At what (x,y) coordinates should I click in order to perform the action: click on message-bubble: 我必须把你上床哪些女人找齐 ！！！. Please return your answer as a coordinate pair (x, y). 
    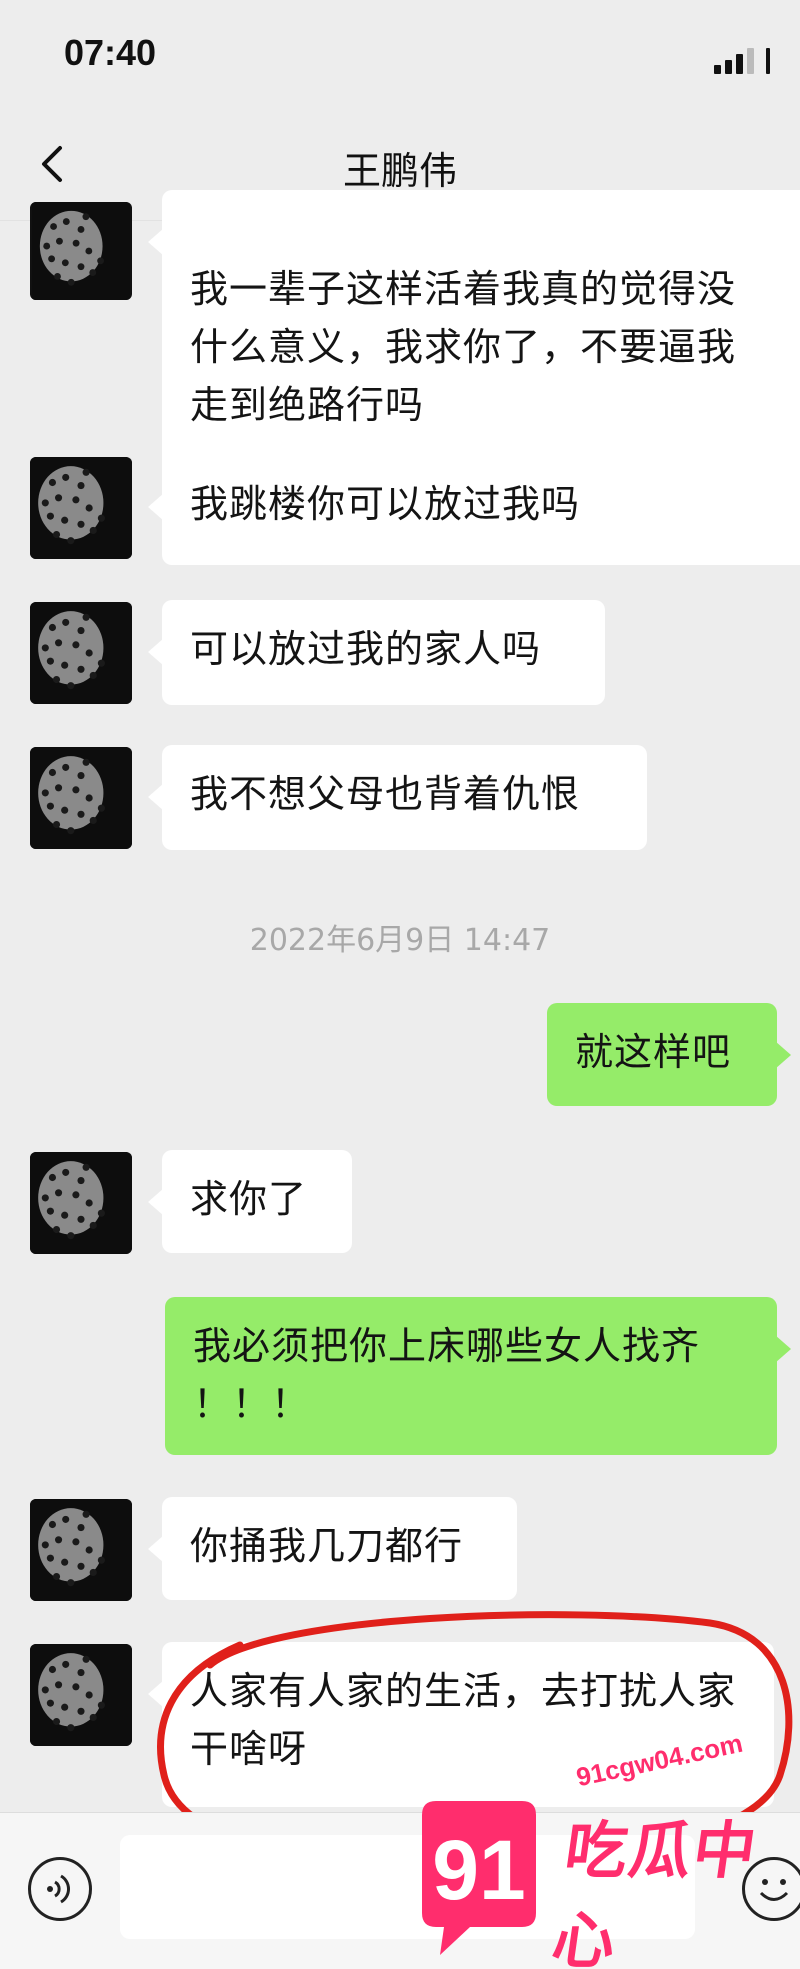
    Looking at the image, I should click on (478, 1376).